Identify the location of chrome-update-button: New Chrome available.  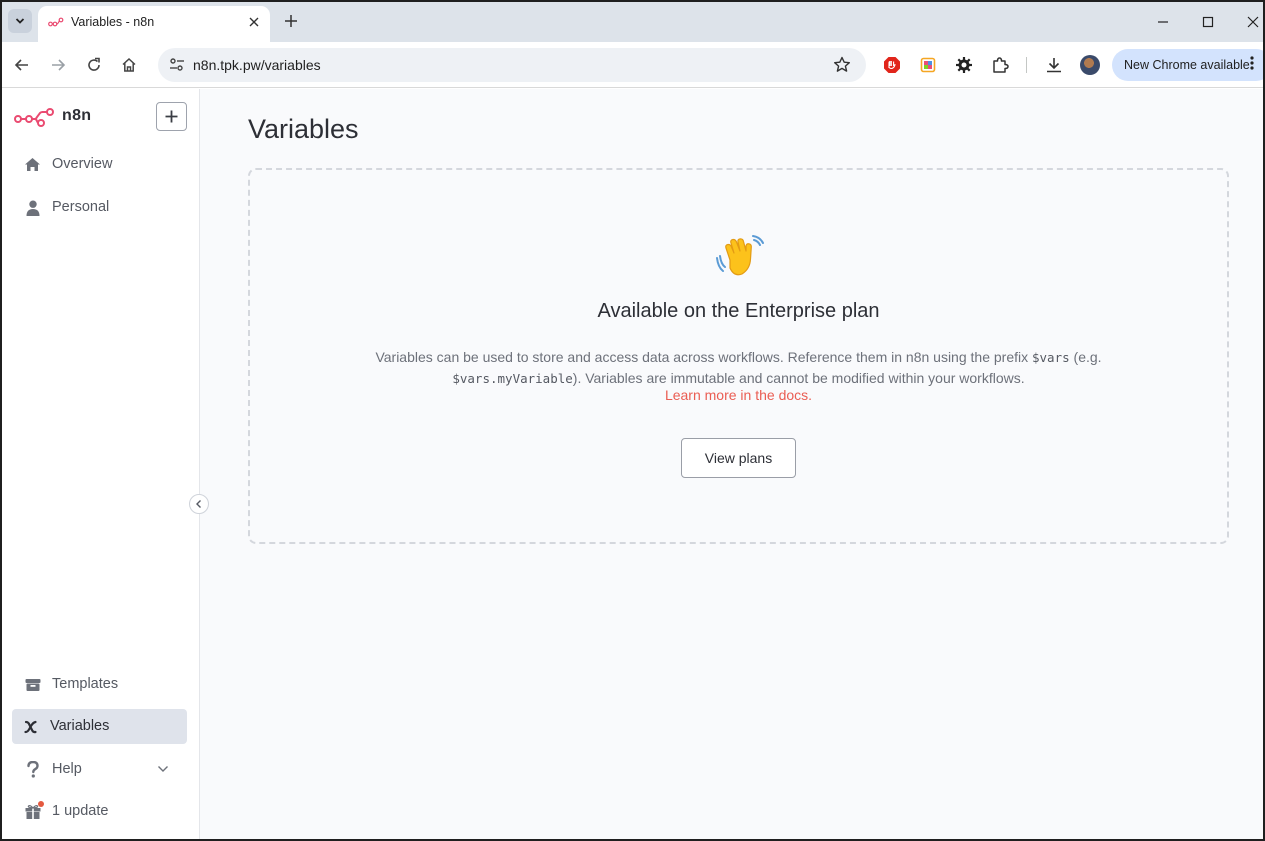
(1187, 65).